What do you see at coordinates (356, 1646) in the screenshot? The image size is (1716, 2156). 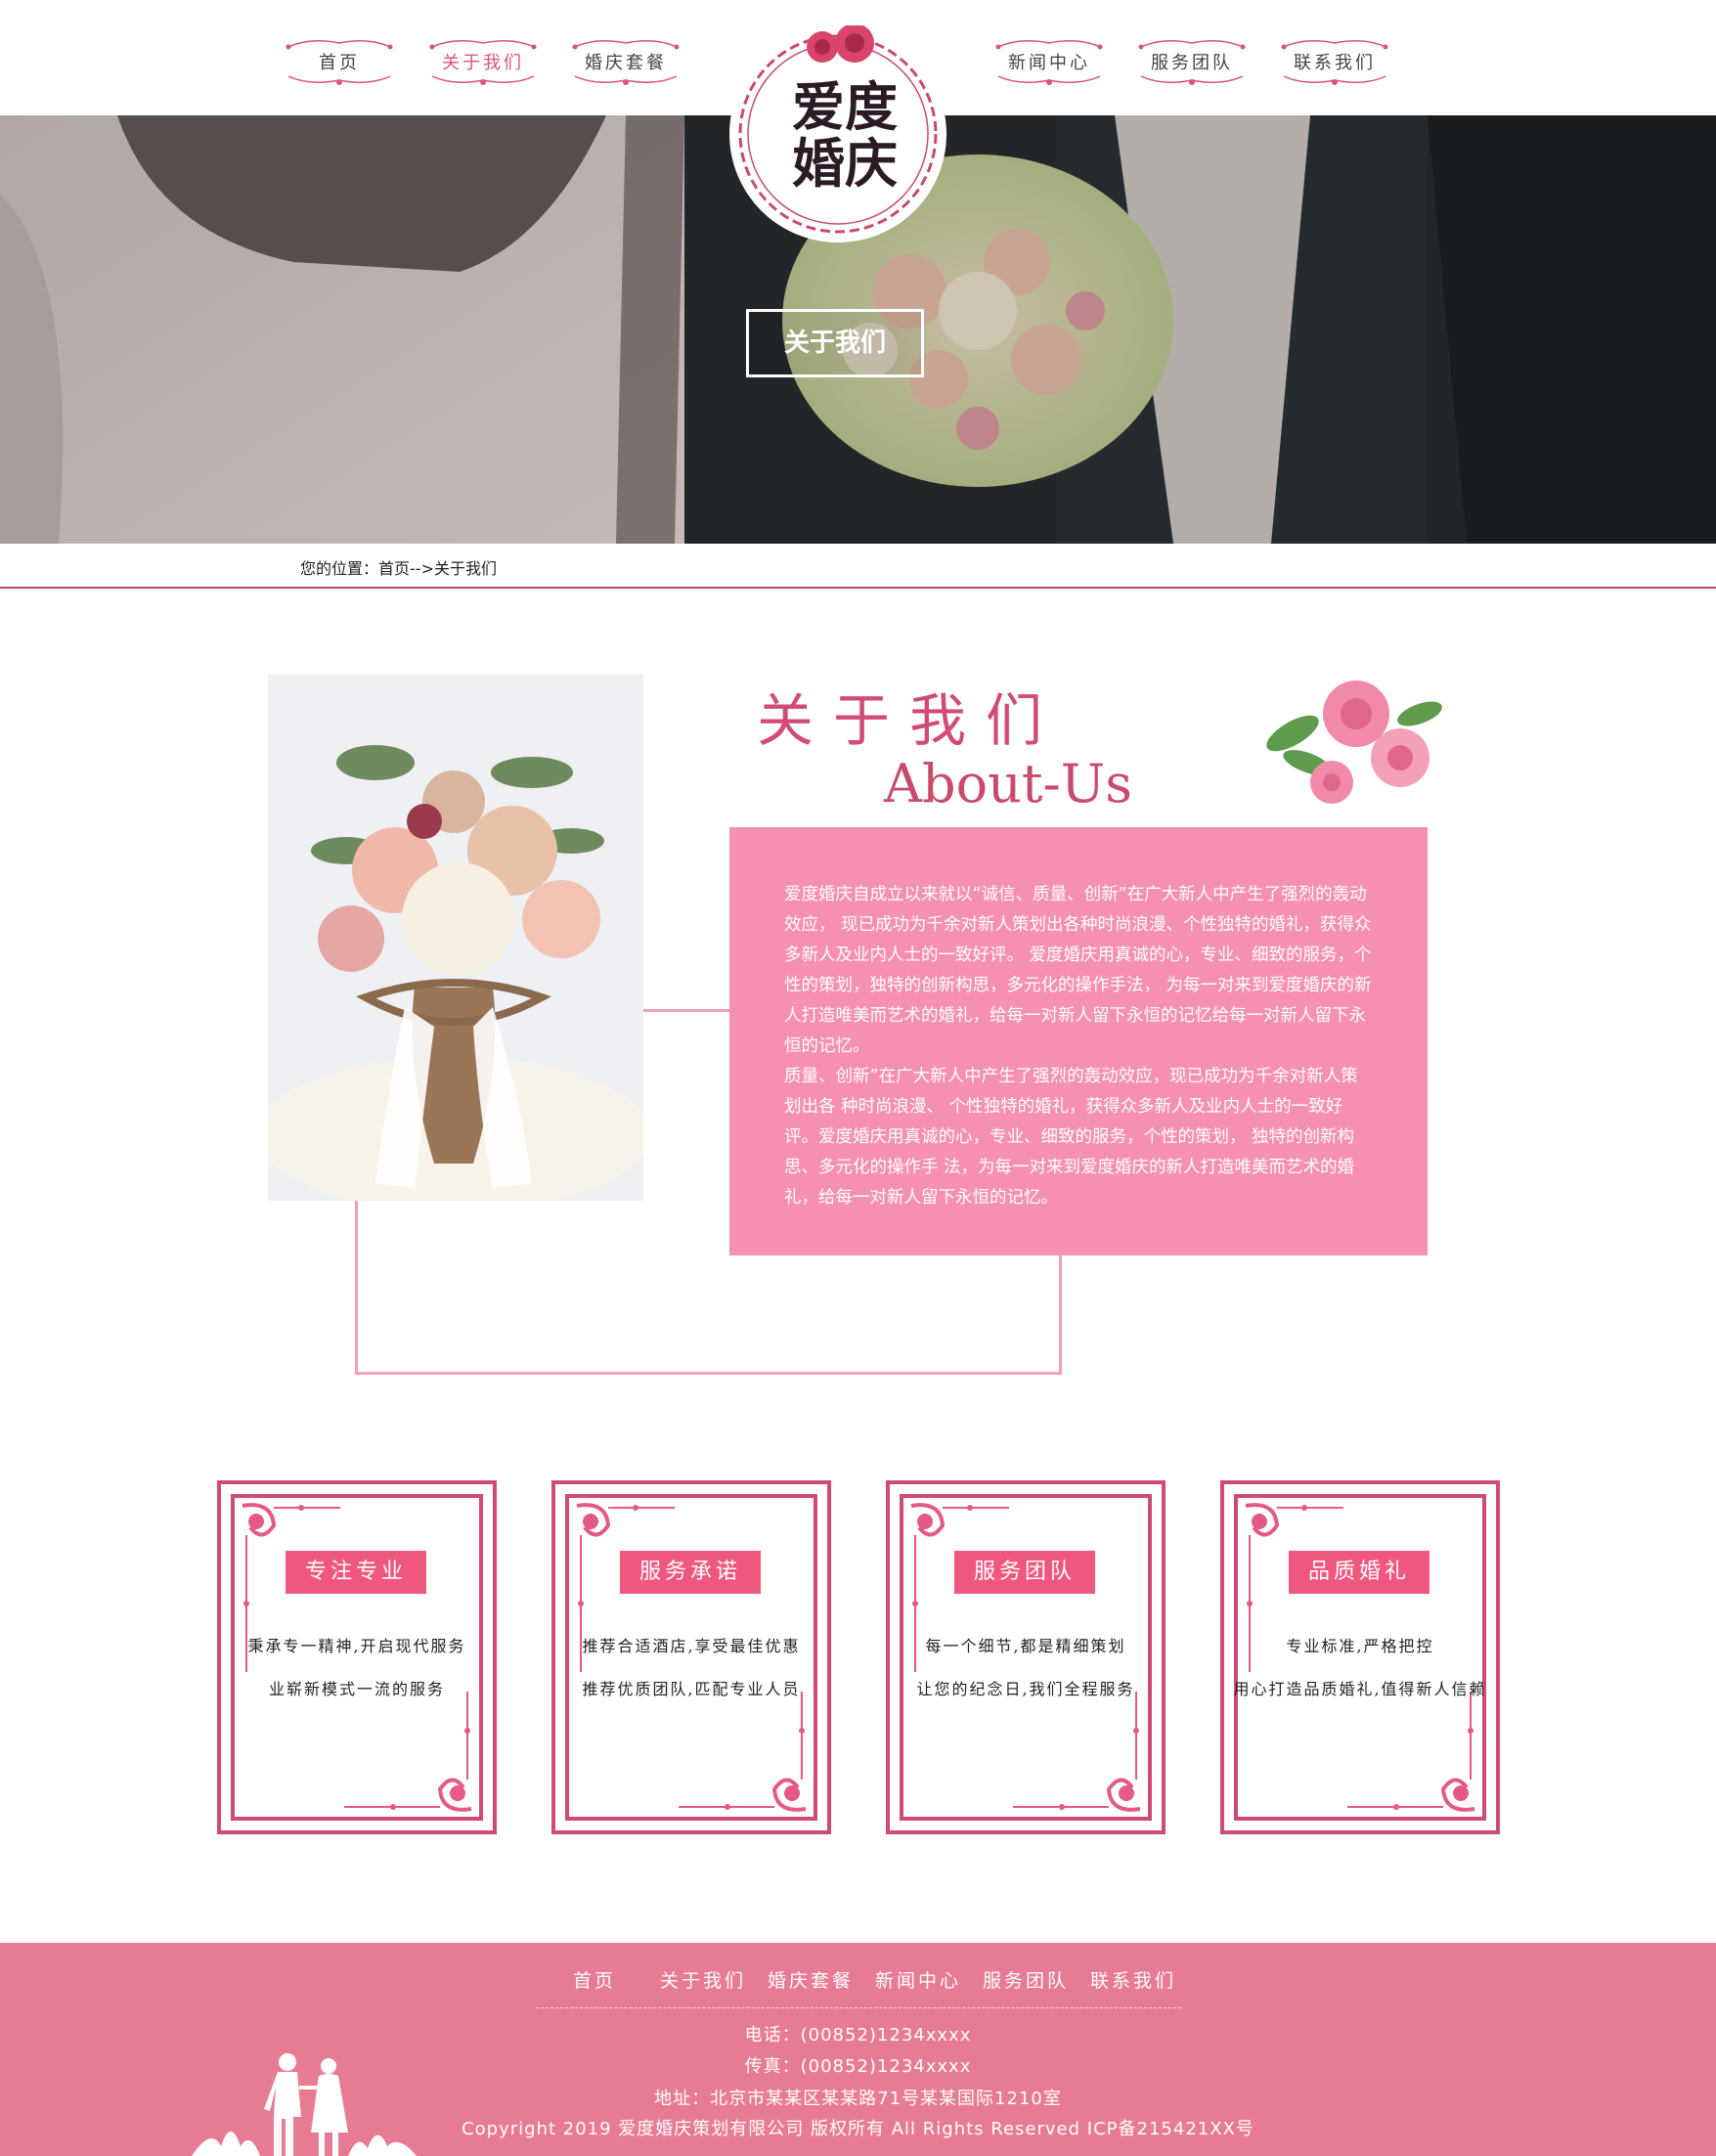 I see `card-line-1: 秉承专一精神,开启现代服务` at bounding box center [356, 1646].